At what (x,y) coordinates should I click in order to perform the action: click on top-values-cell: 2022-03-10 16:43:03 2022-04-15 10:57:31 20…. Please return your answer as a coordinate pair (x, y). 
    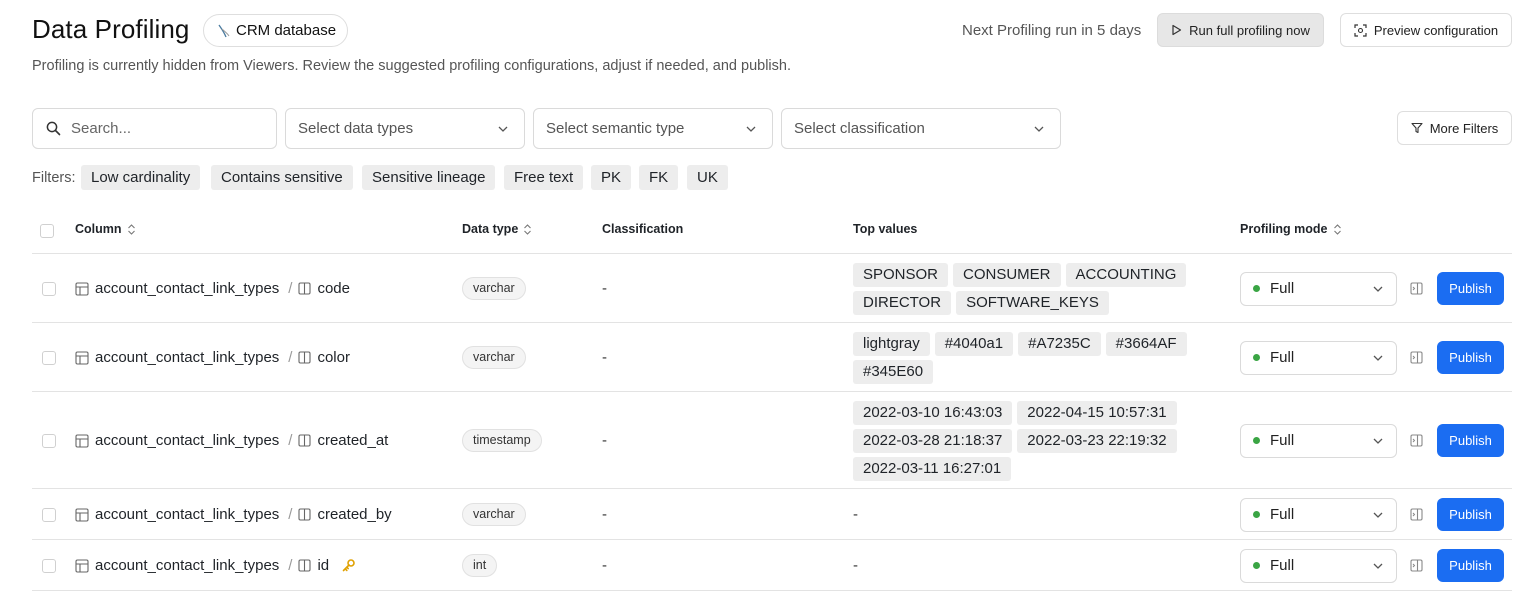
    Looking at the image, I should click on (1033, 440).